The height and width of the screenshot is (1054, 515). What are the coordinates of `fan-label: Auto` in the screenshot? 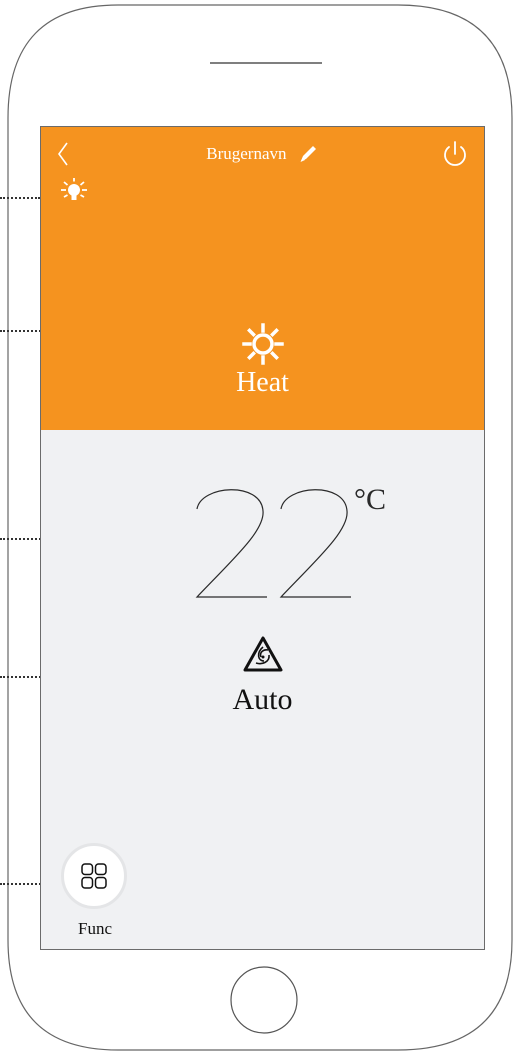 It's located at (262, 699).